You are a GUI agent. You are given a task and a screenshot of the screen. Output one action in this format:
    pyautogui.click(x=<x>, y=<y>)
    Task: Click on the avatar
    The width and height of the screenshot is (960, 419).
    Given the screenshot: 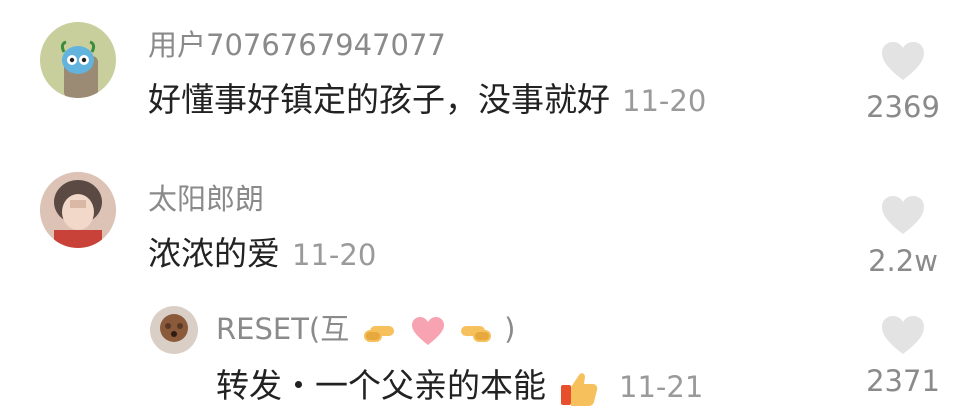 What is the action you would take?
    pyautogui.click(x=174, y=330)
    